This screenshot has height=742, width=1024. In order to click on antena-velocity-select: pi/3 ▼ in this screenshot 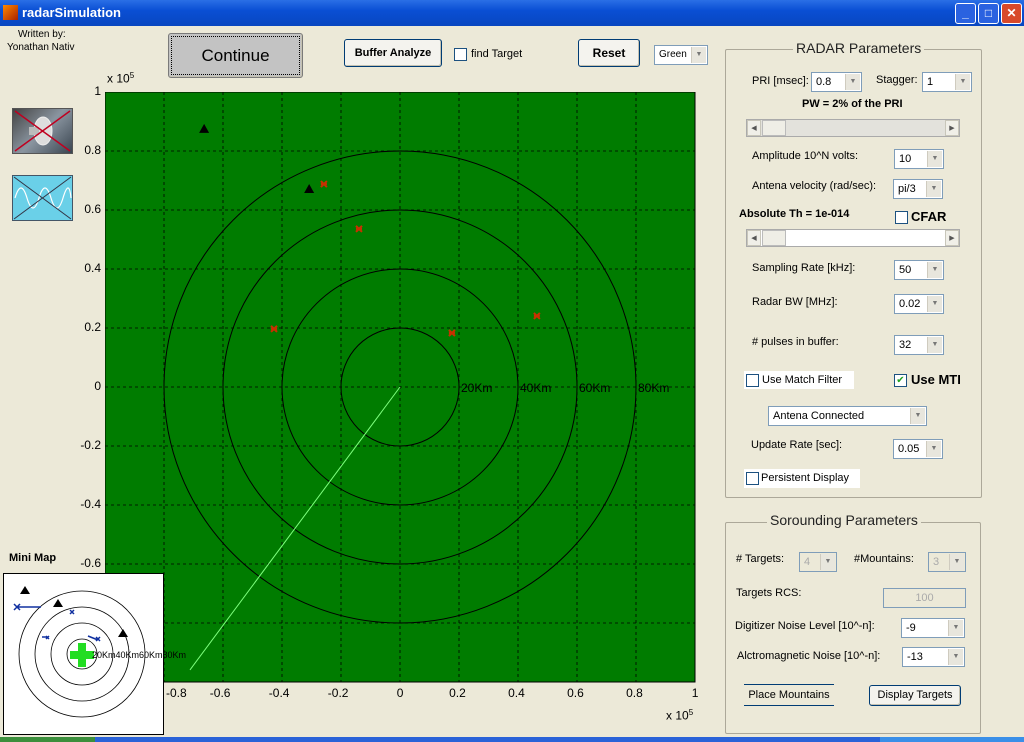, I will do `click(918, 189)`.